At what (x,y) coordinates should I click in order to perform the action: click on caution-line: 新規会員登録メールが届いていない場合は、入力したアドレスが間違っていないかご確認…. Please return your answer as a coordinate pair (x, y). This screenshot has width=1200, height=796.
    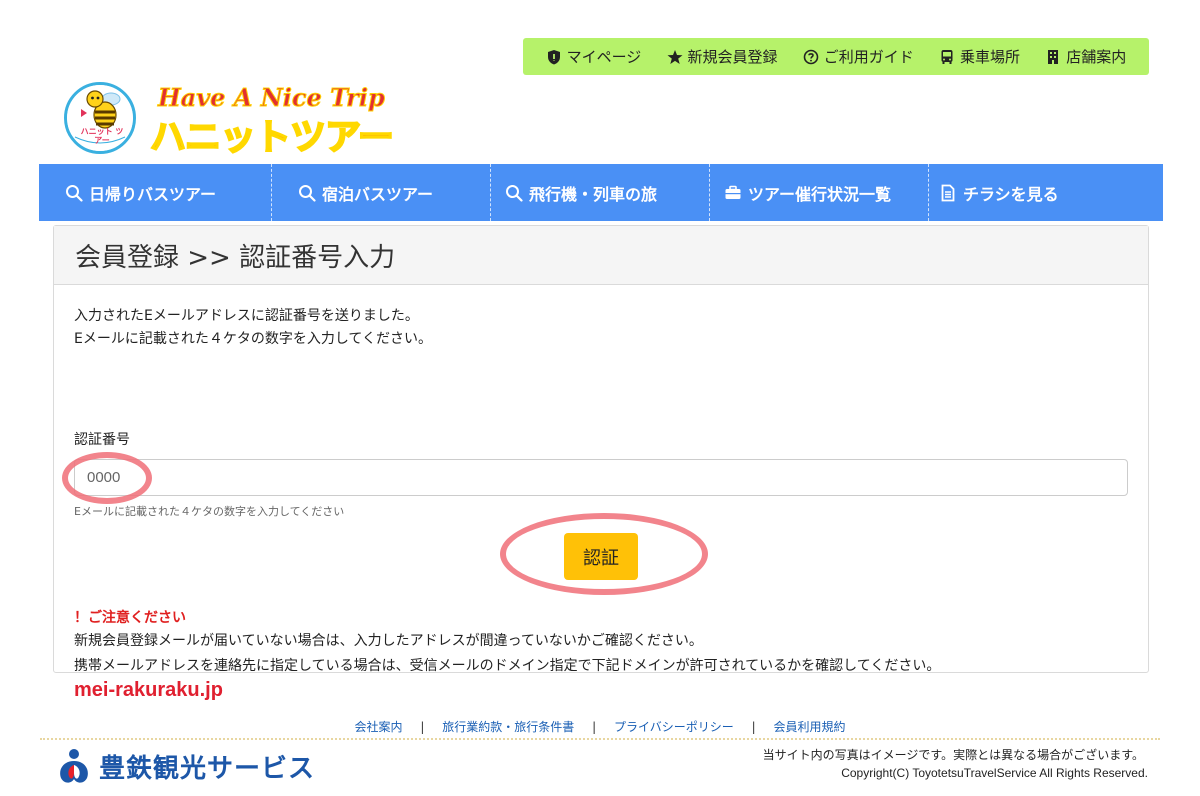
    Looking at the image, I should click on (388, 641).